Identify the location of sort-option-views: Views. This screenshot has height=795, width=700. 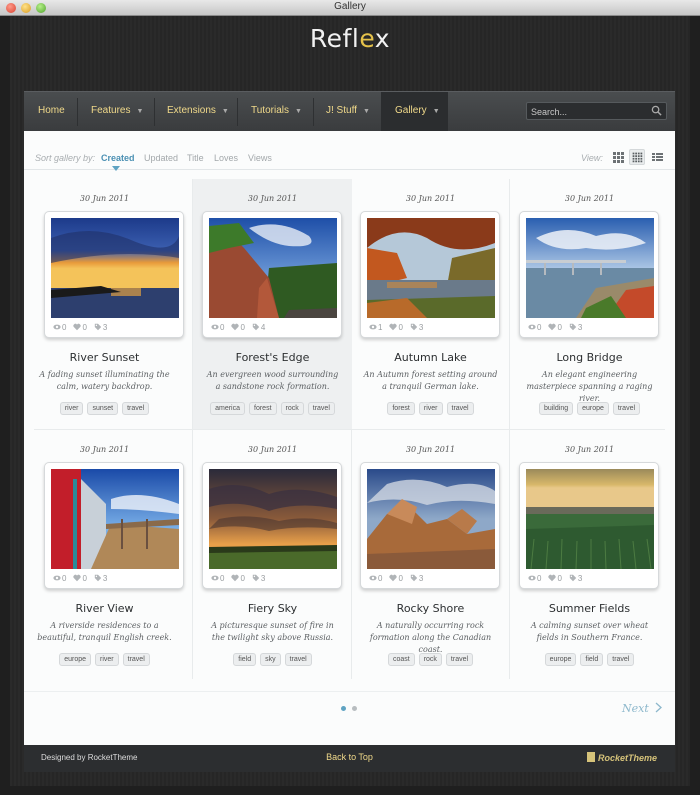
(260, 158).